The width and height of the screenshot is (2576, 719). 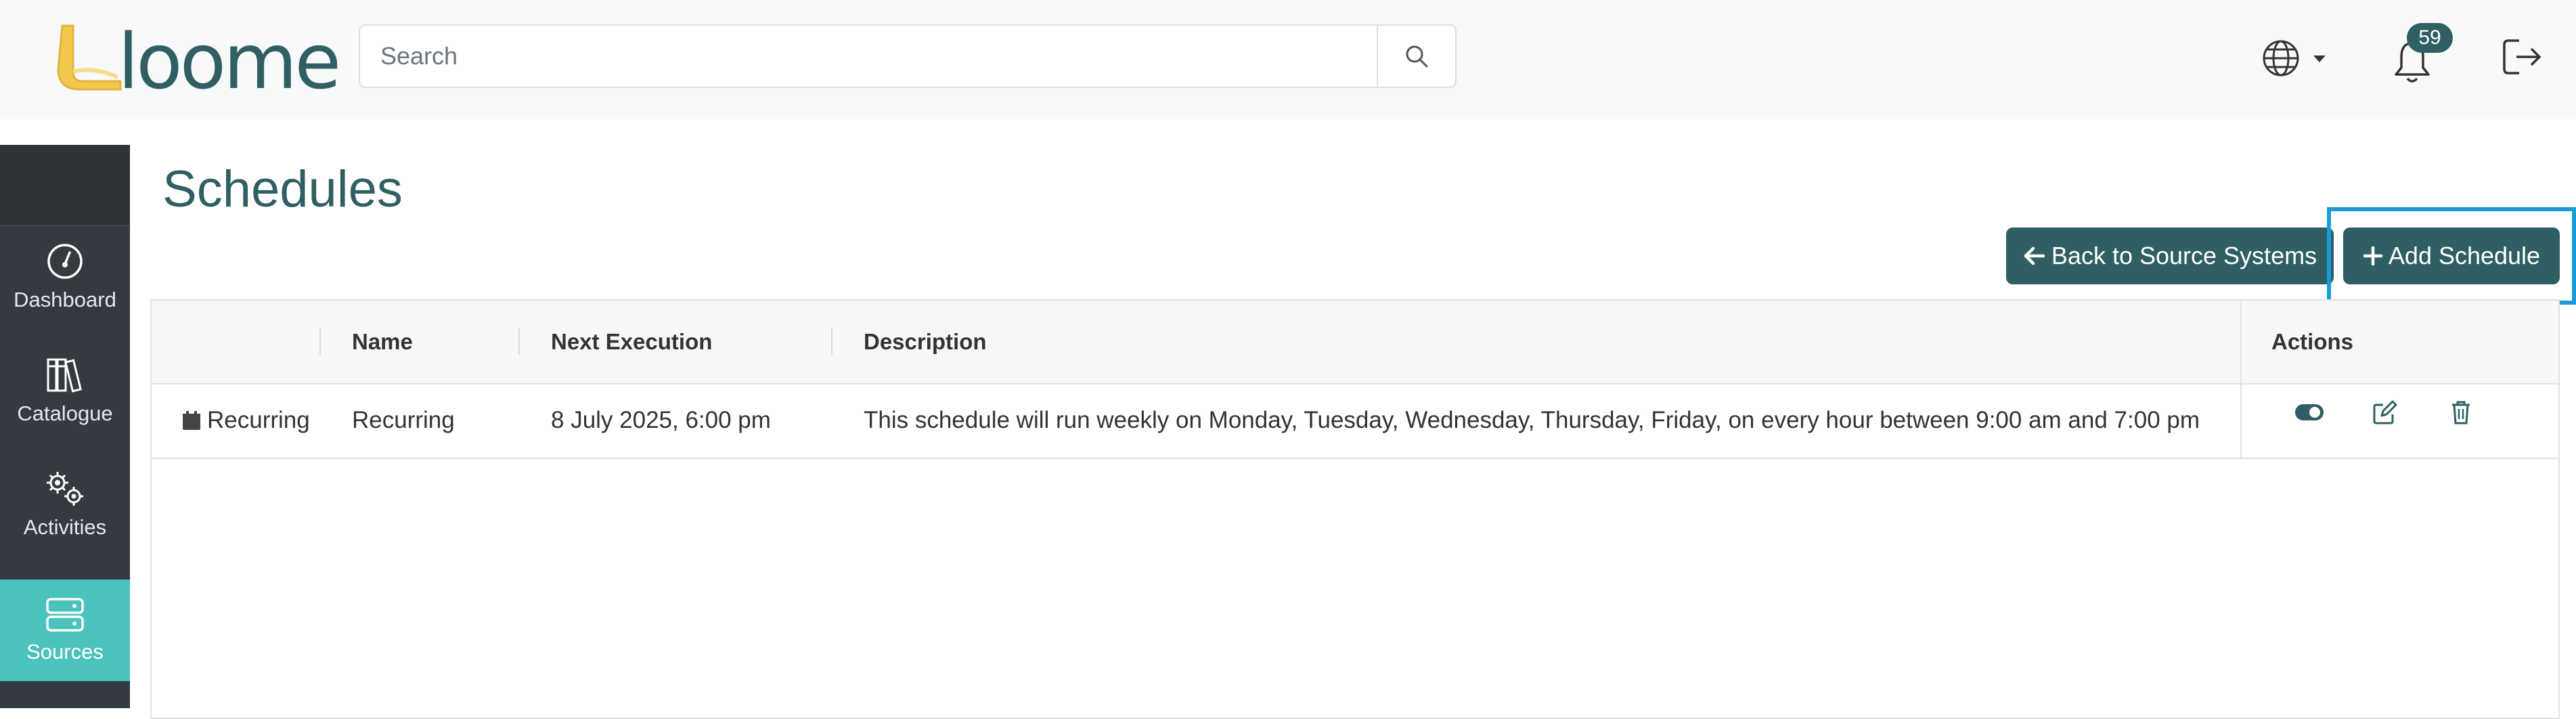 I want to click on schedule-next-execution: 8 July 2025, 6:00 pm, so click(x=661, y=420).